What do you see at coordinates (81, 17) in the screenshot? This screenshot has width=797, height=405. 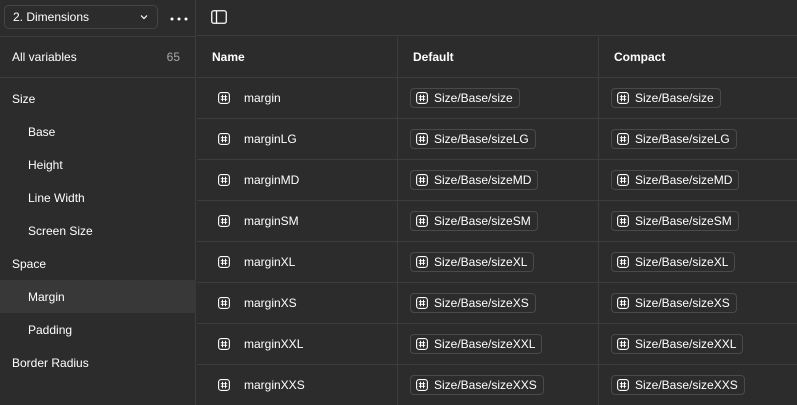 I see `collection-dropdown: 2. Dimensions` at bounding box center [81, 17].